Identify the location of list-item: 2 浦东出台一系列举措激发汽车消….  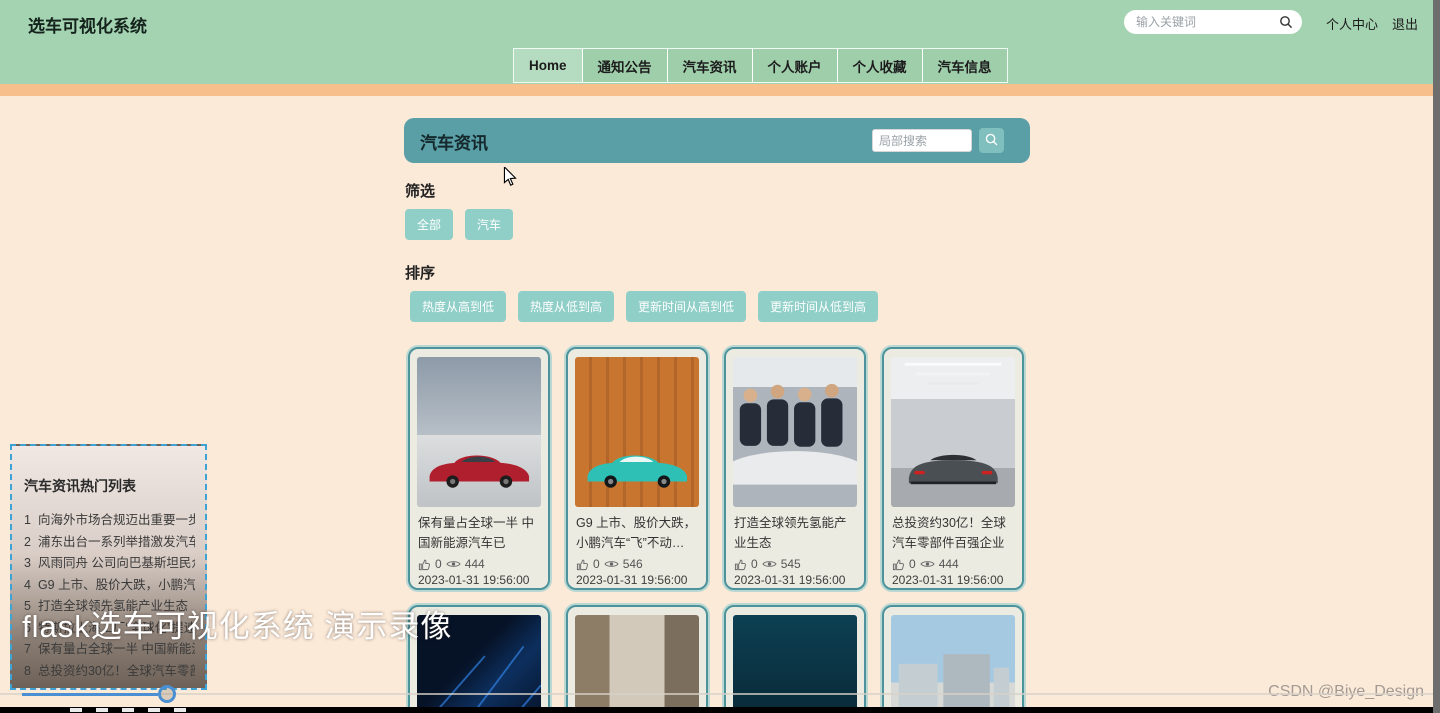
(109, 543).